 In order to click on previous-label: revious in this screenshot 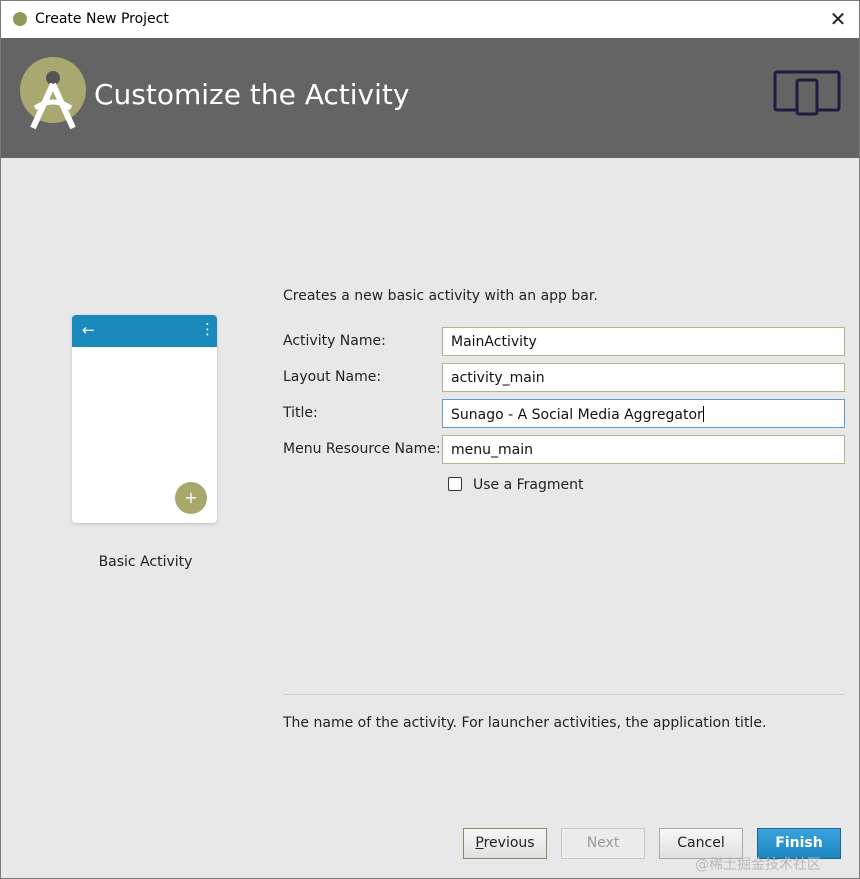, I will do `click(509, 843)`.